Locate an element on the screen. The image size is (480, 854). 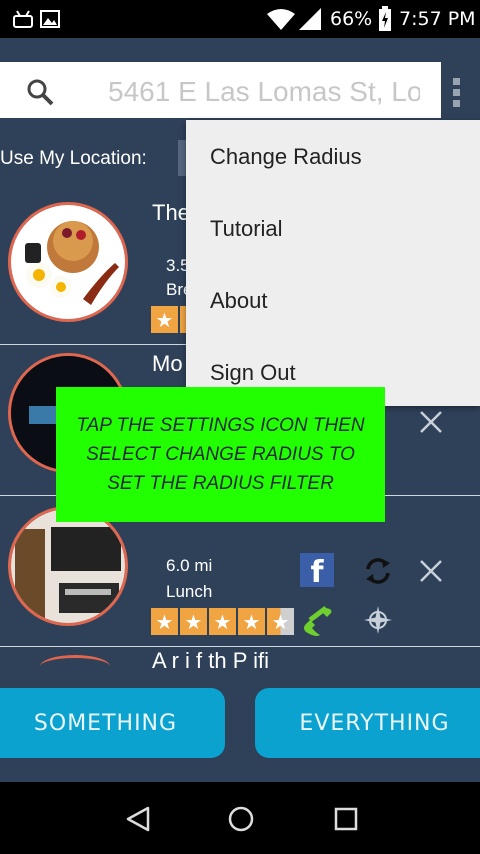
system-nav-bar is located at coordinates (240, 818).